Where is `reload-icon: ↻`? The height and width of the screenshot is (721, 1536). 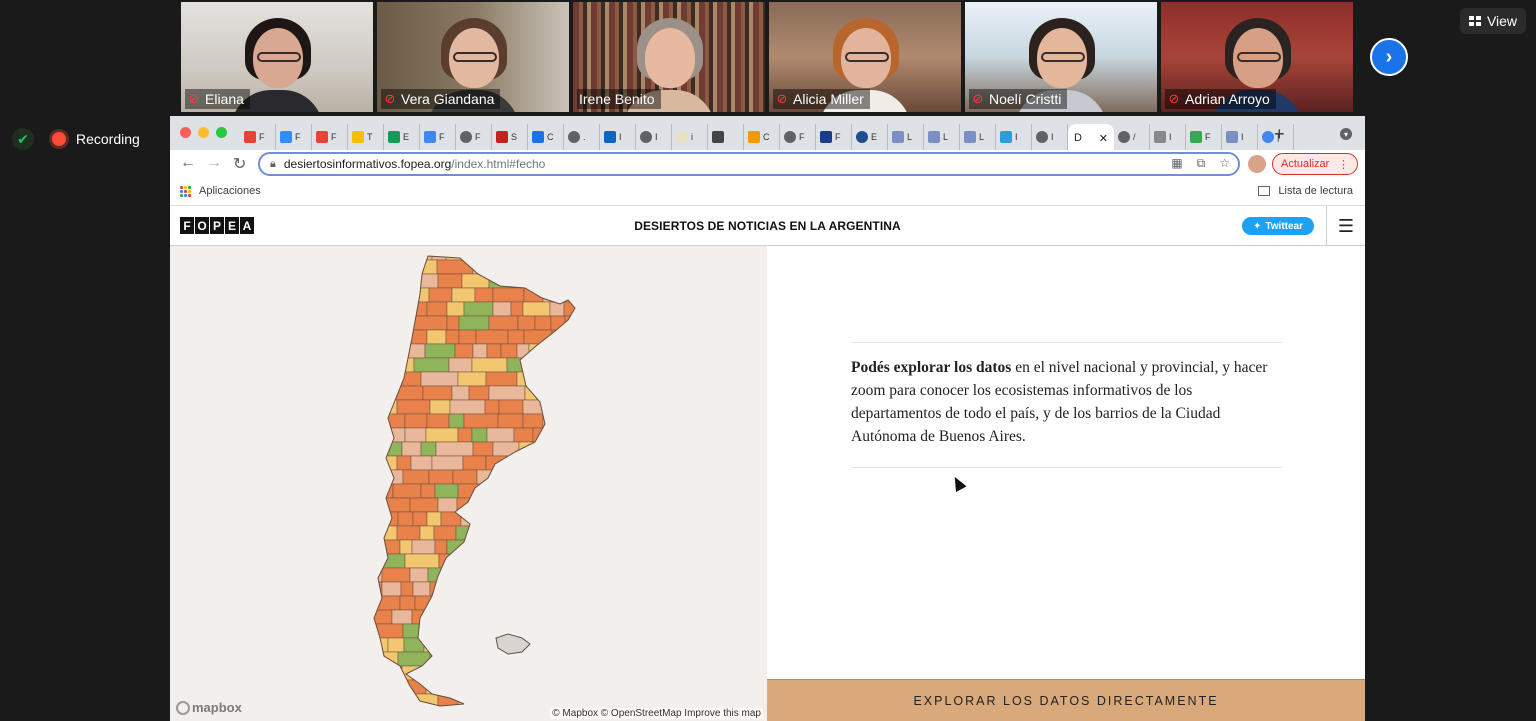 reload-icon: ↻ is located at coordinates (239, 164).